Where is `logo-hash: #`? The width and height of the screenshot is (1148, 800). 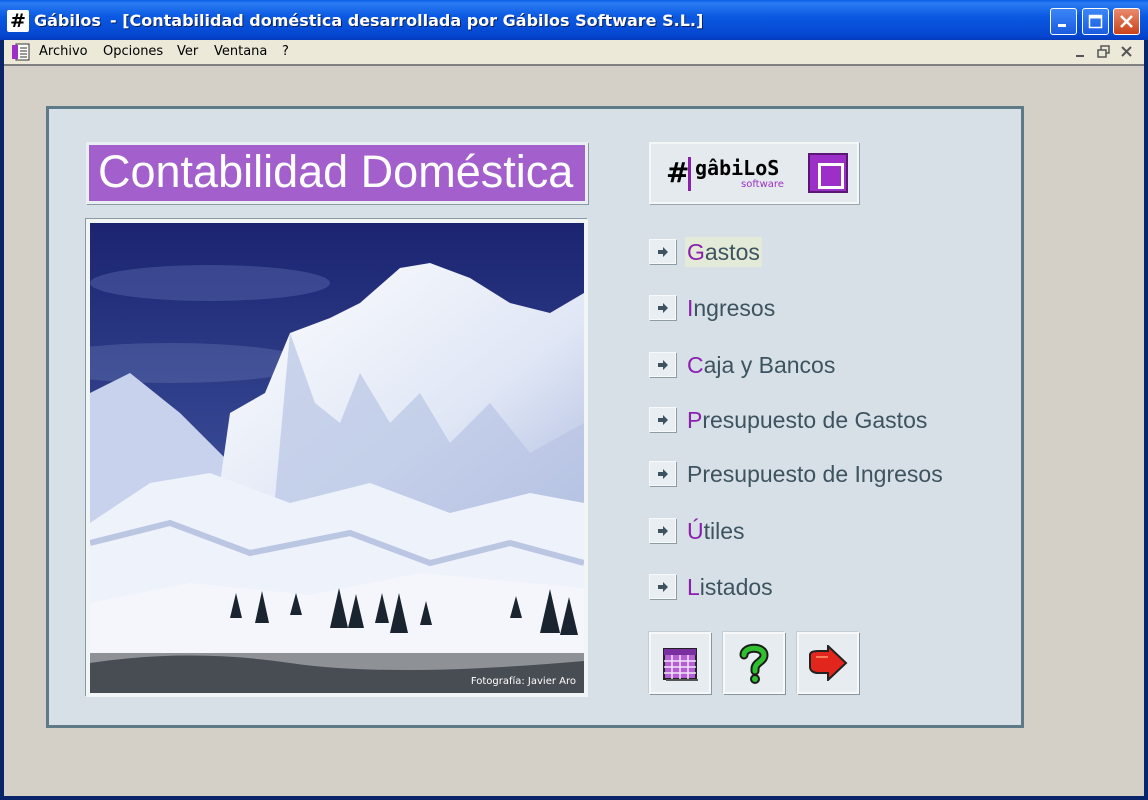
logo-hash: # is located at coordinates (678, 172).